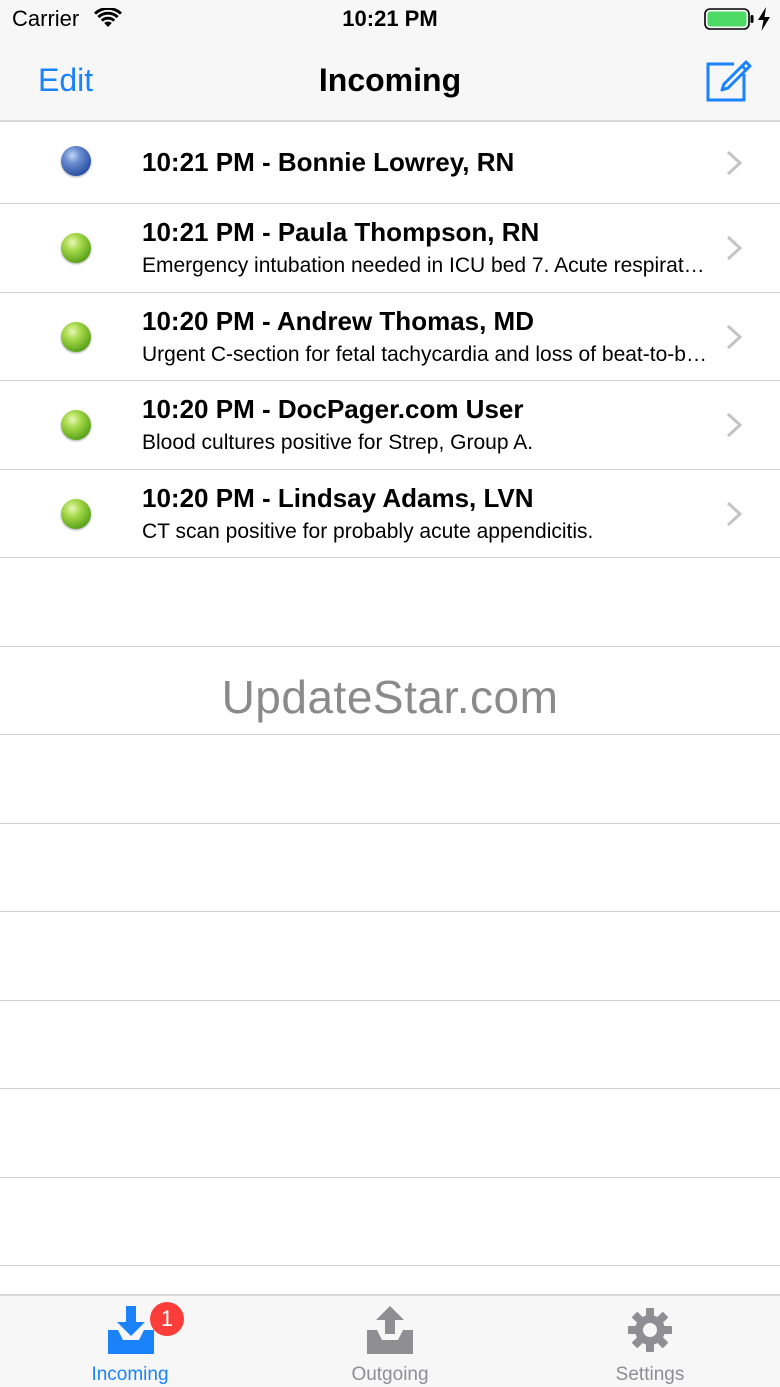 The height and width of the screenshot is (1387, 780). I want to click on gear-icon, so click(650, 1330).